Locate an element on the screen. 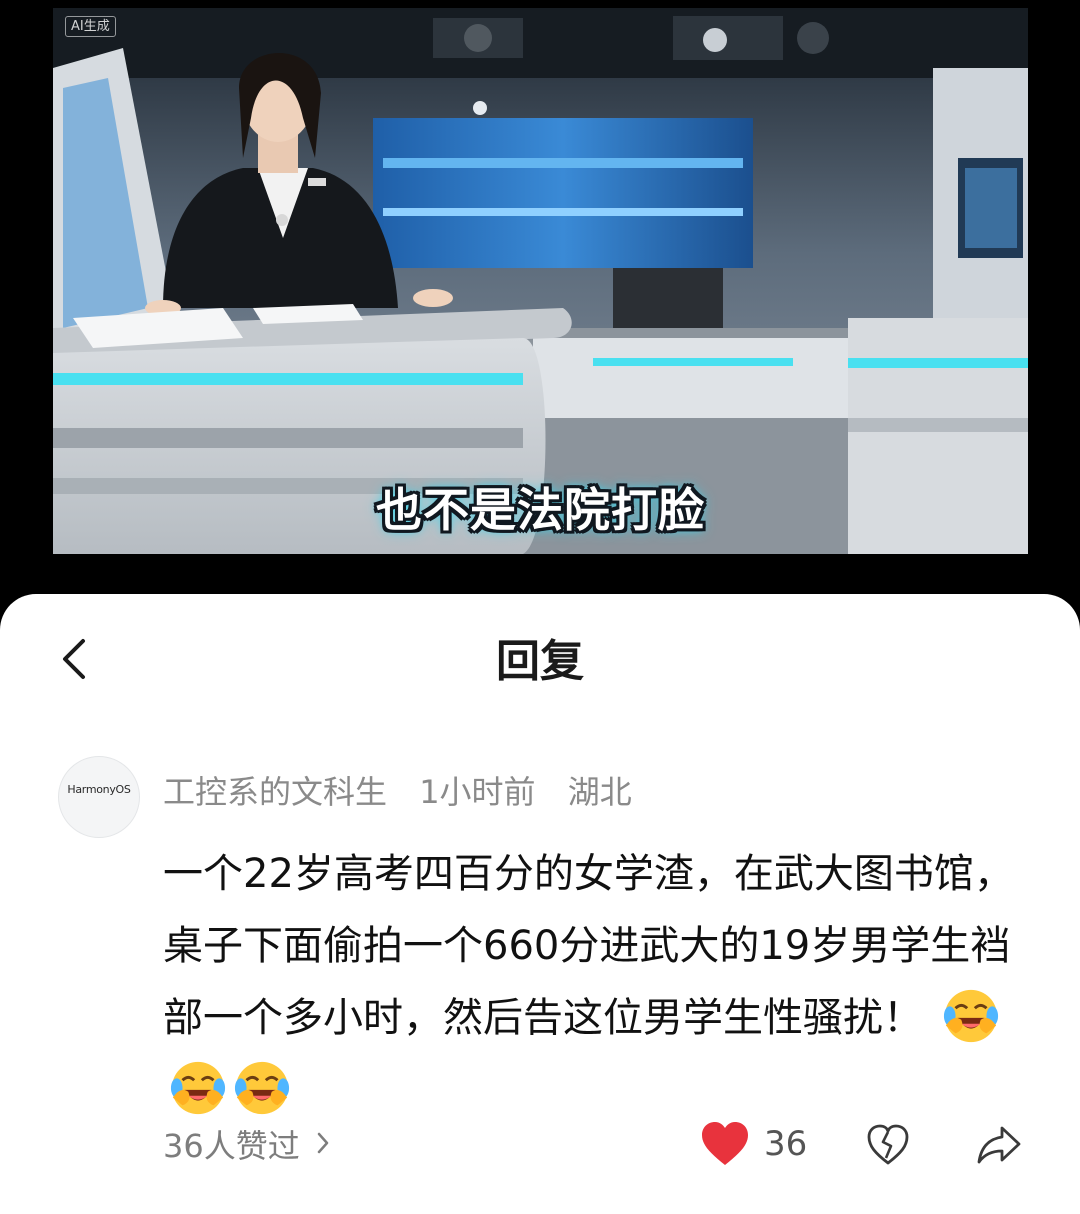  share-button is located at coordinates (999, 1147).